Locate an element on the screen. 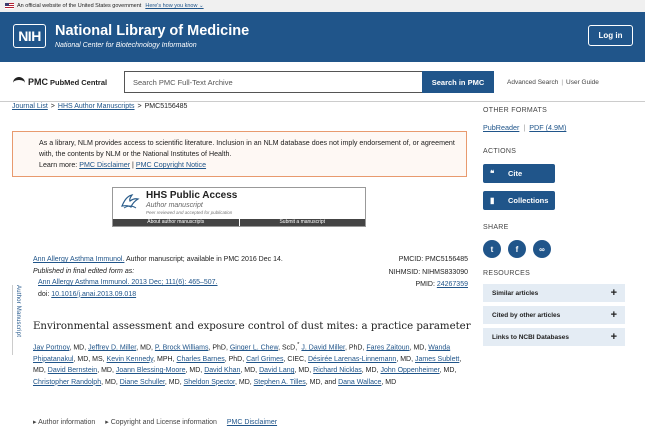  author-link: Jeffrey D. Miller is located at coordinates (112, 347).